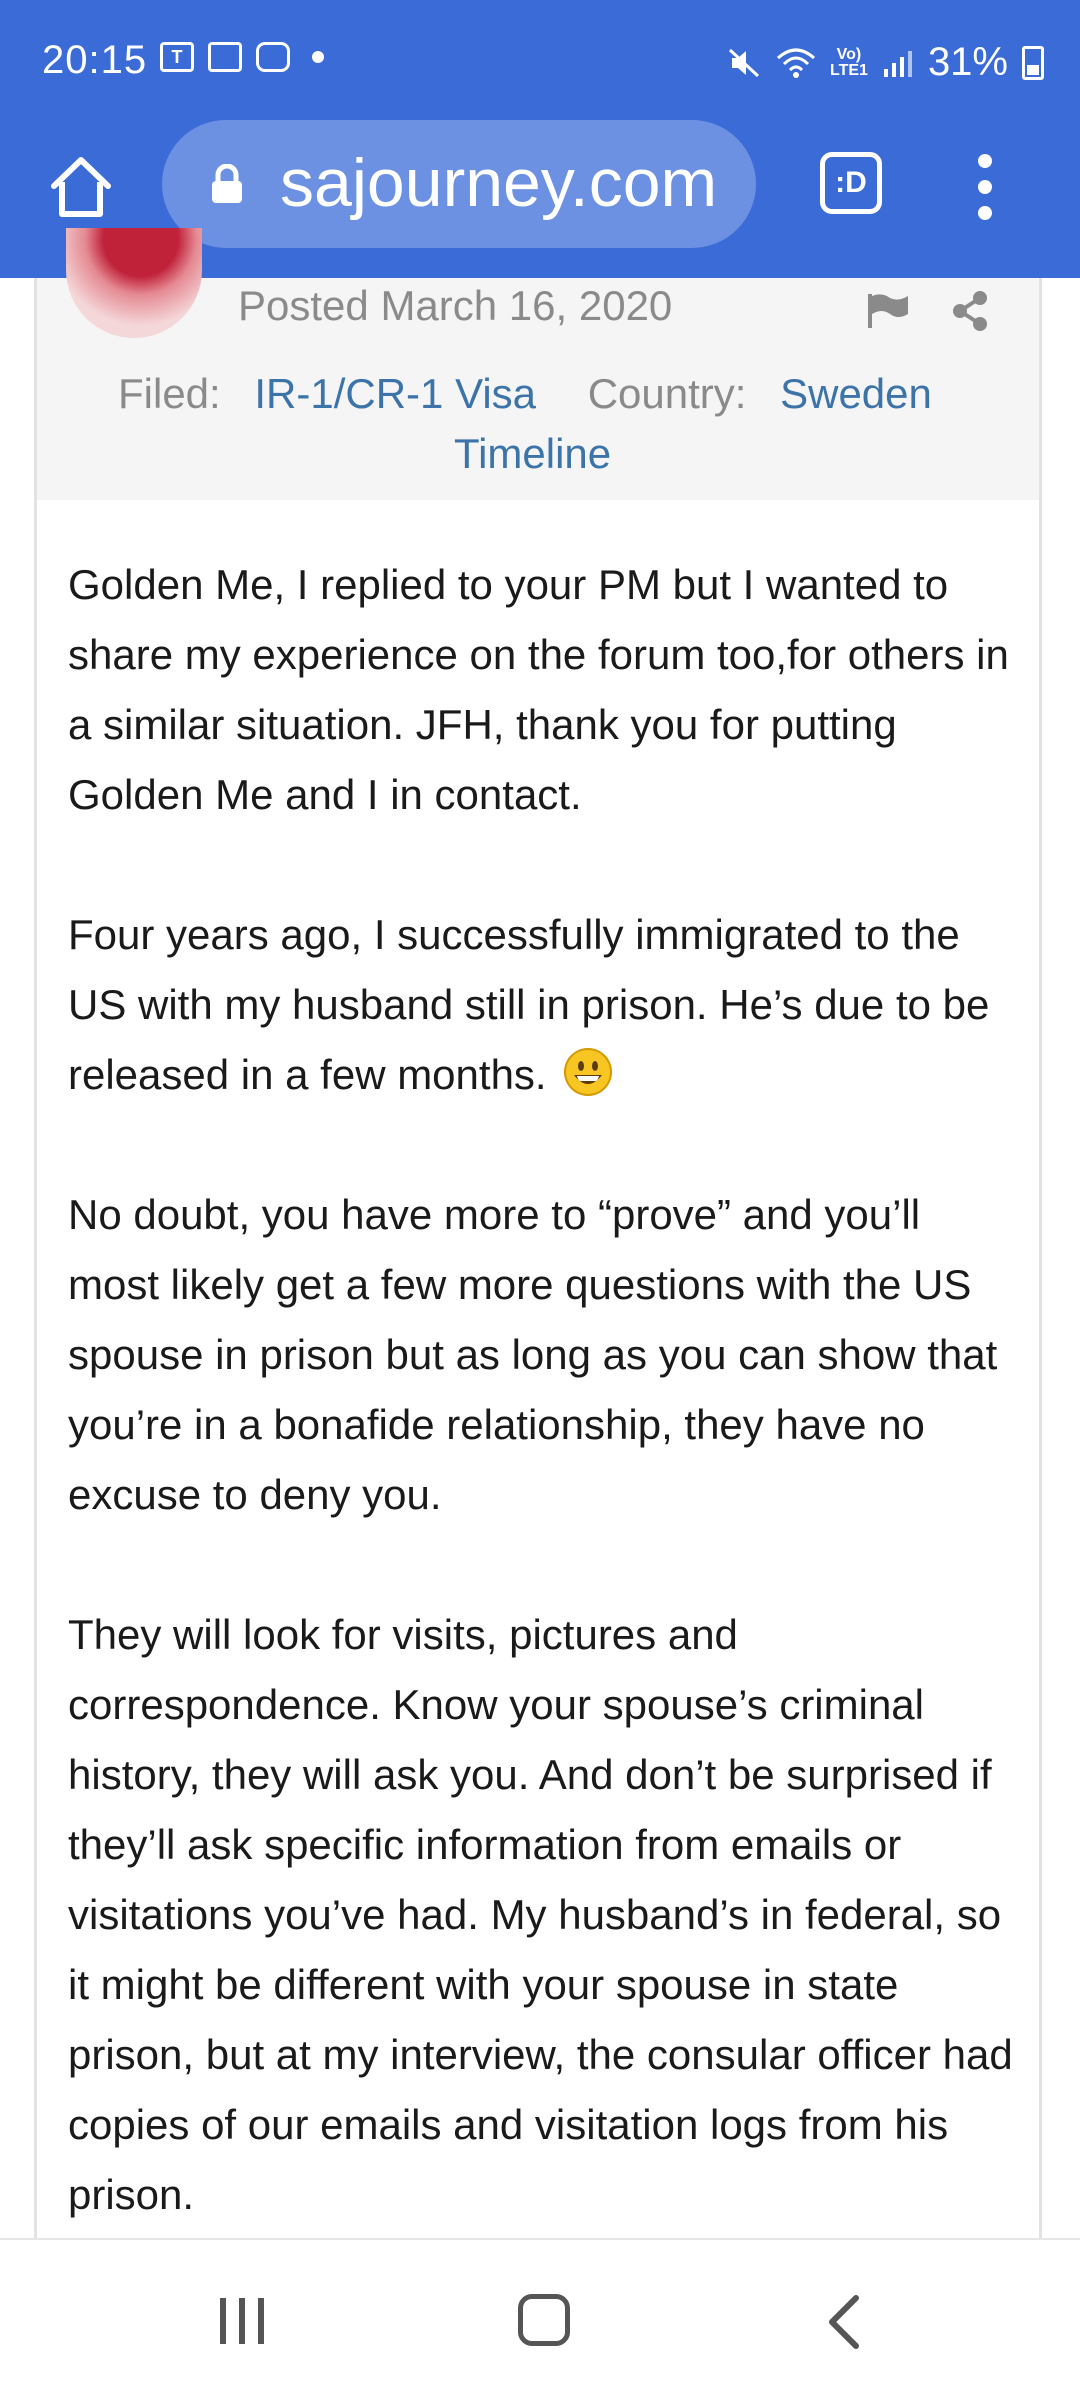 The width and height of the screenshot is (1080, 2400). Describe the element at coordinates (95, 60) in the screenshot. I see `status-time: 20:15` at that location.